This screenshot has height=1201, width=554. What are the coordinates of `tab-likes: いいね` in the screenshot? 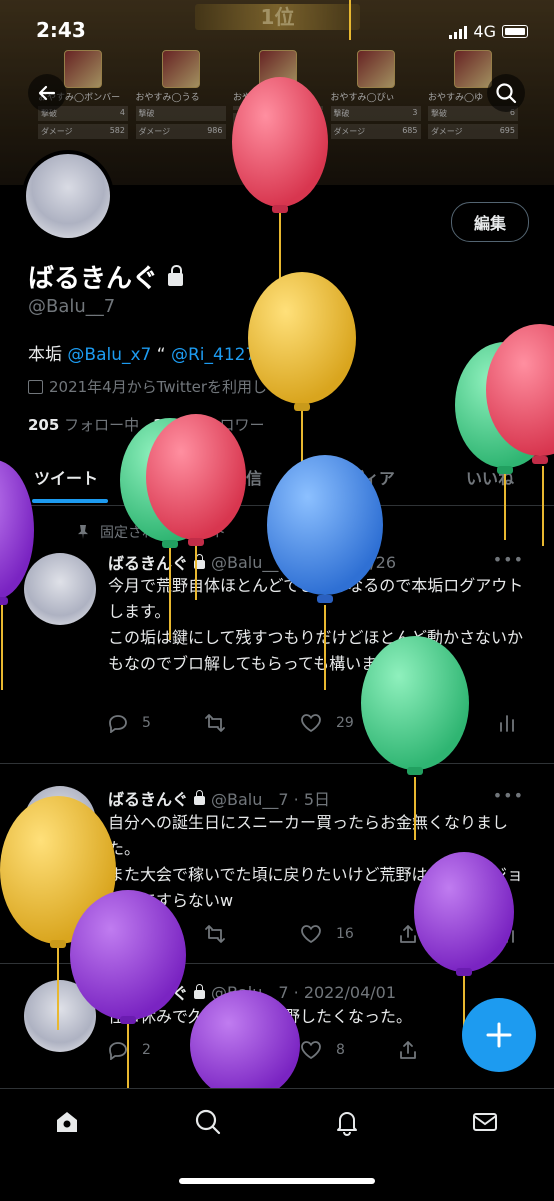 It's located at (490, 477).